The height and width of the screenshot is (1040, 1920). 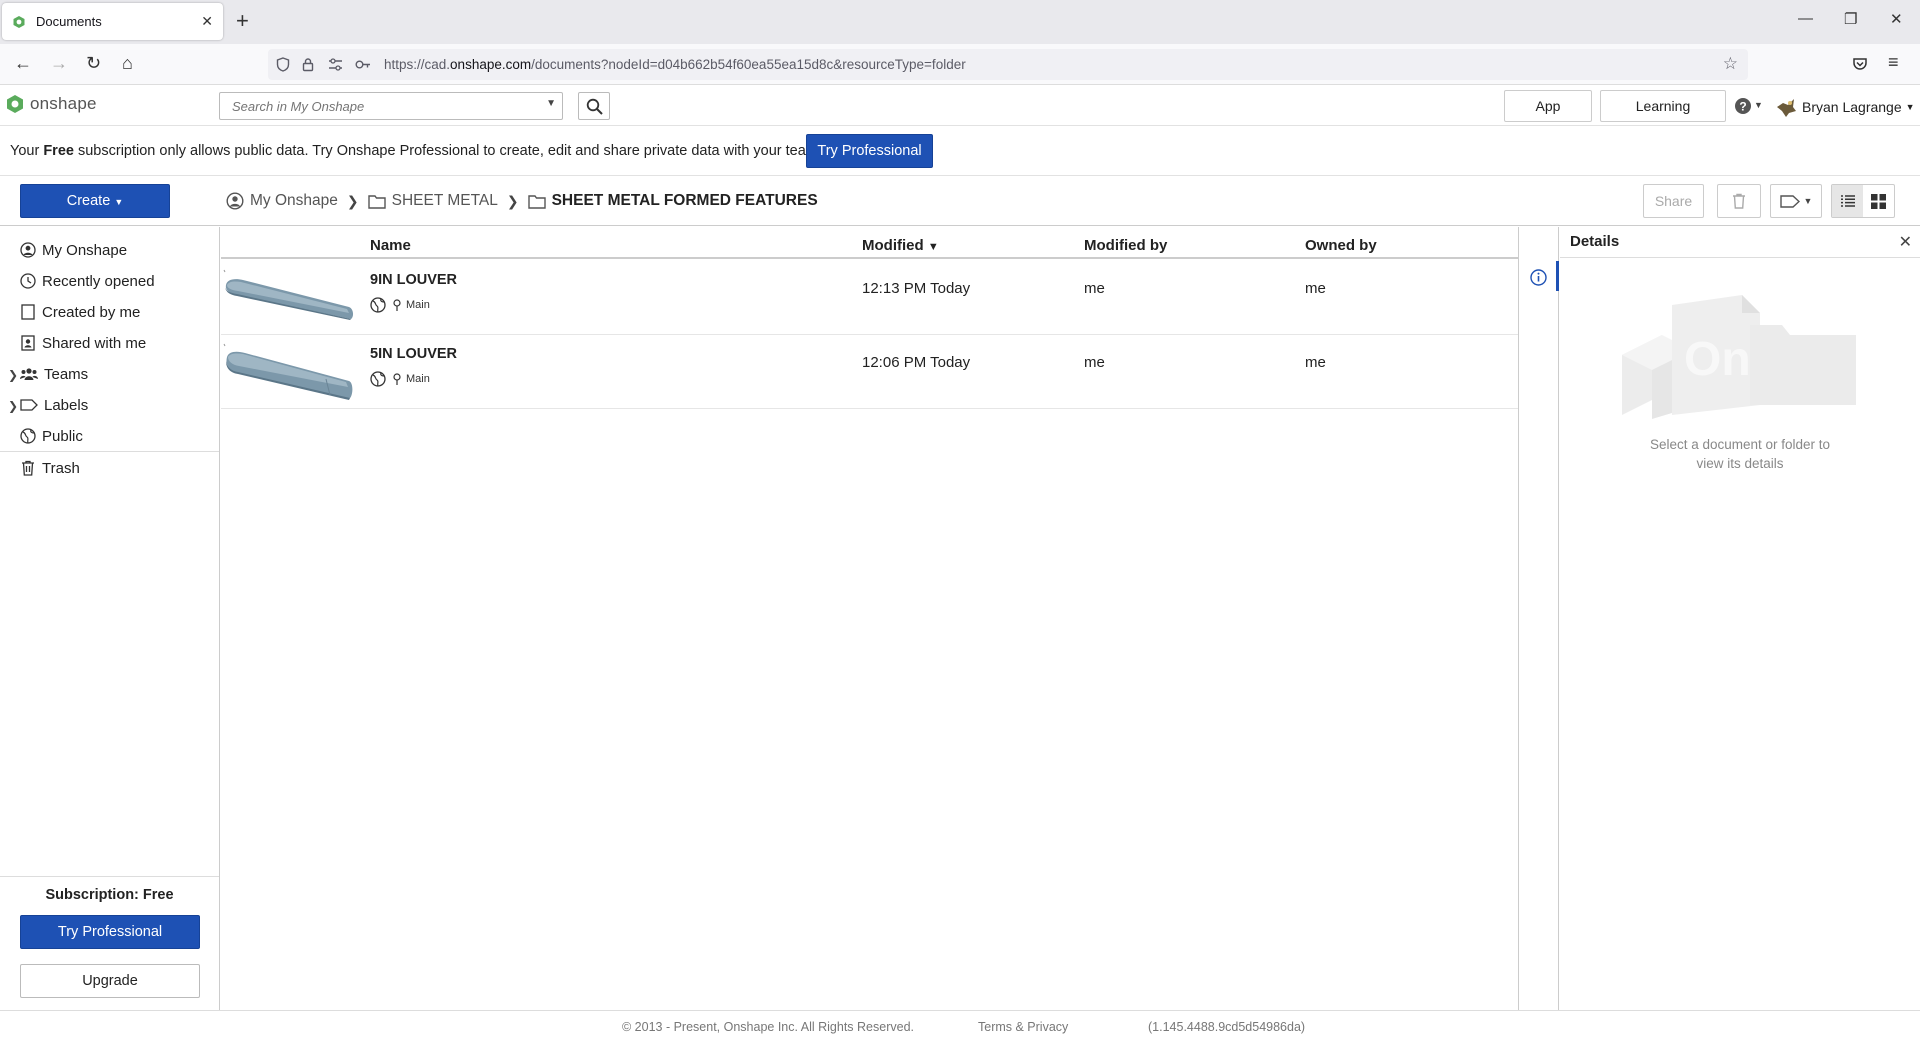 What do you see at coordinates (66, 405) in the screenshot?
I see `sidebar-item-label: Labels` at bounding box center [66, 405].